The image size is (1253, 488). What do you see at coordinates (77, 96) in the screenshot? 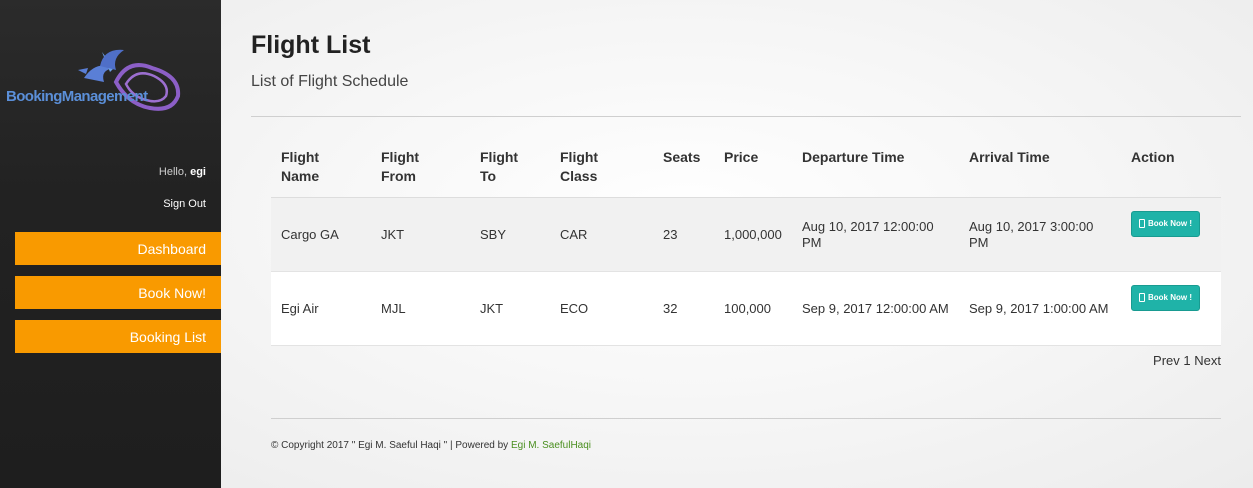
I see `brand-logo-text: BookingManagement` at bounding box center [77, 96].